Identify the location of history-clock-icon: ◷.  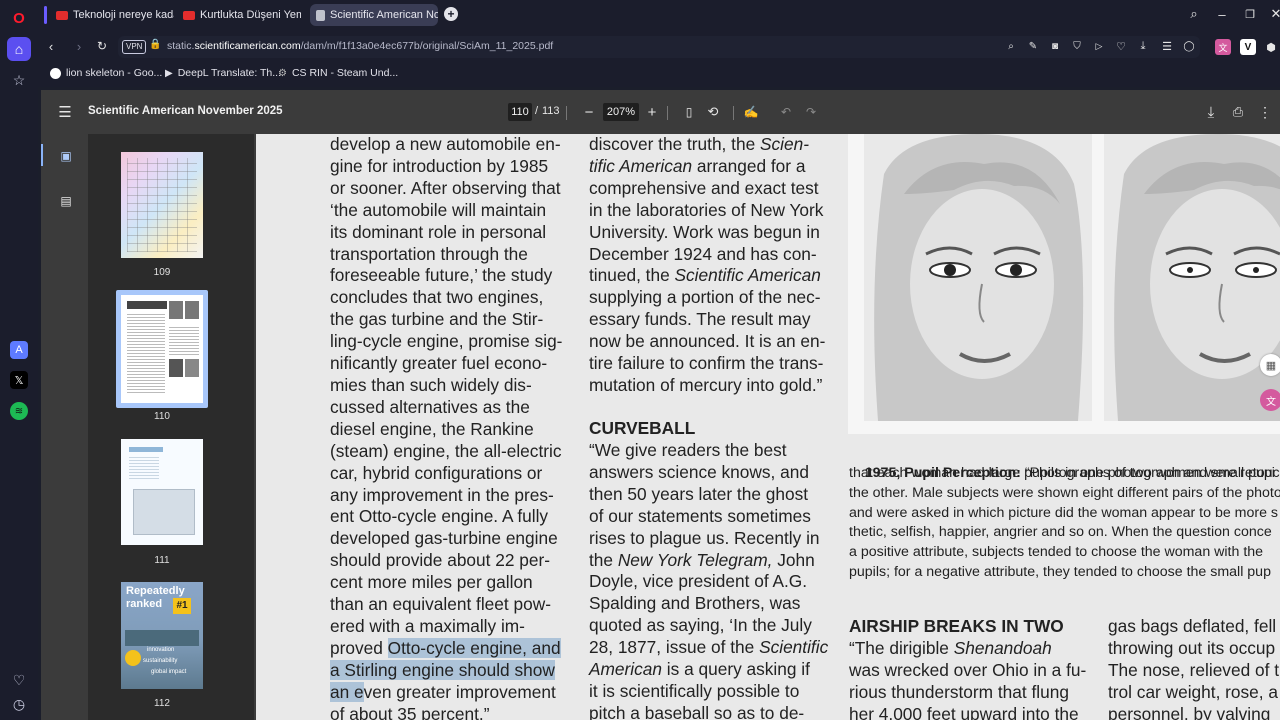
(19, 704).